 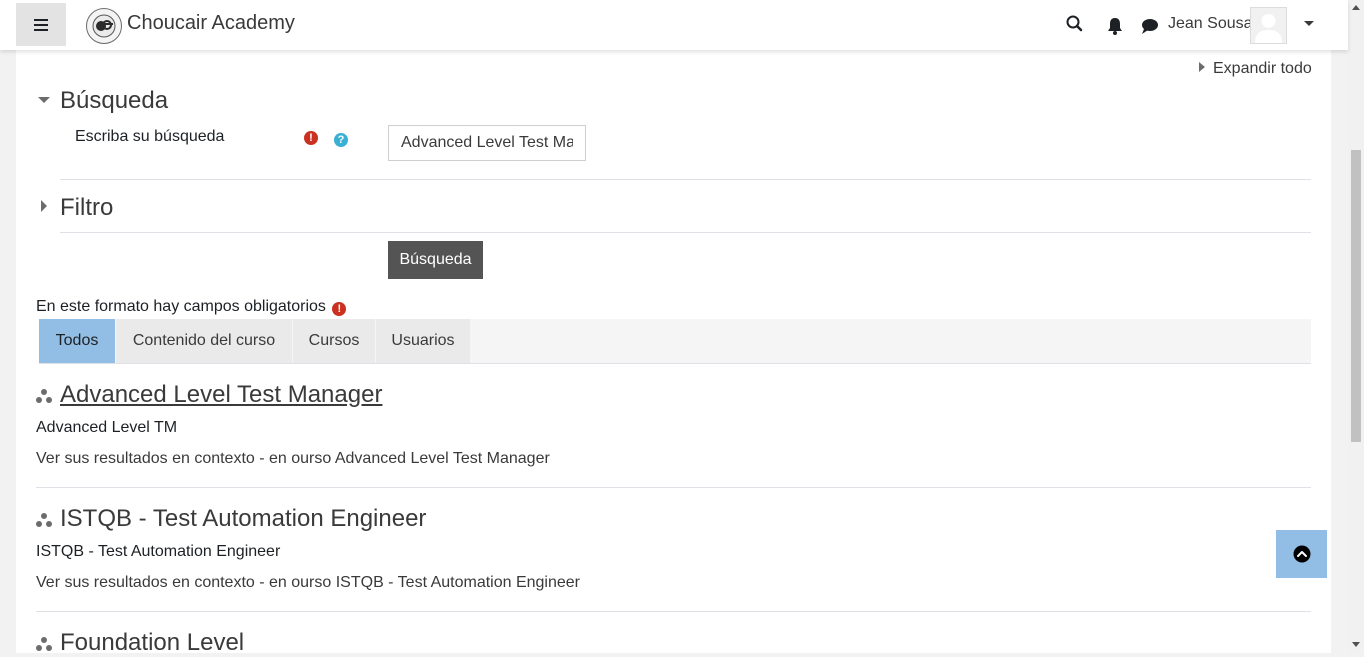 I want to click on menu-icon, so click(x=41, y=24).